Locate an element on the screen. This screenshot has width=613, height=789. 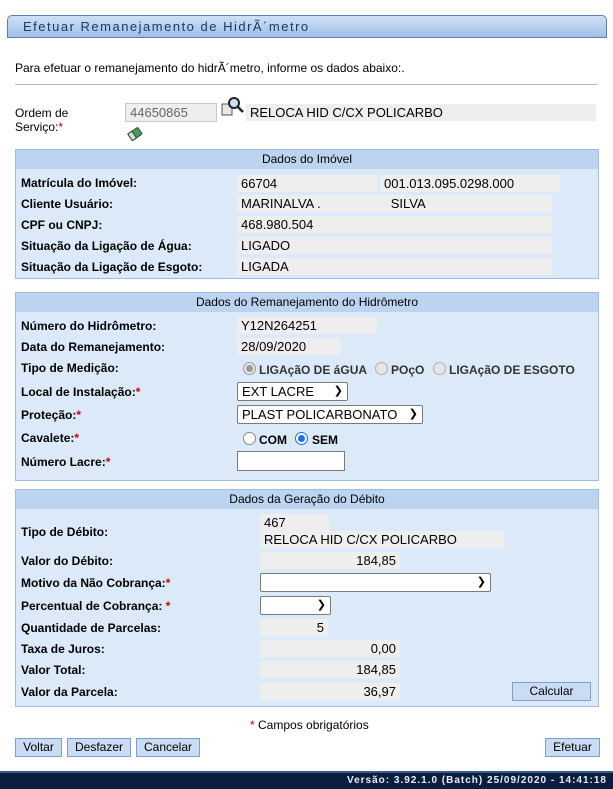
cpf-label: CPF ou CNPJ: is located at coordinates (62, 225).